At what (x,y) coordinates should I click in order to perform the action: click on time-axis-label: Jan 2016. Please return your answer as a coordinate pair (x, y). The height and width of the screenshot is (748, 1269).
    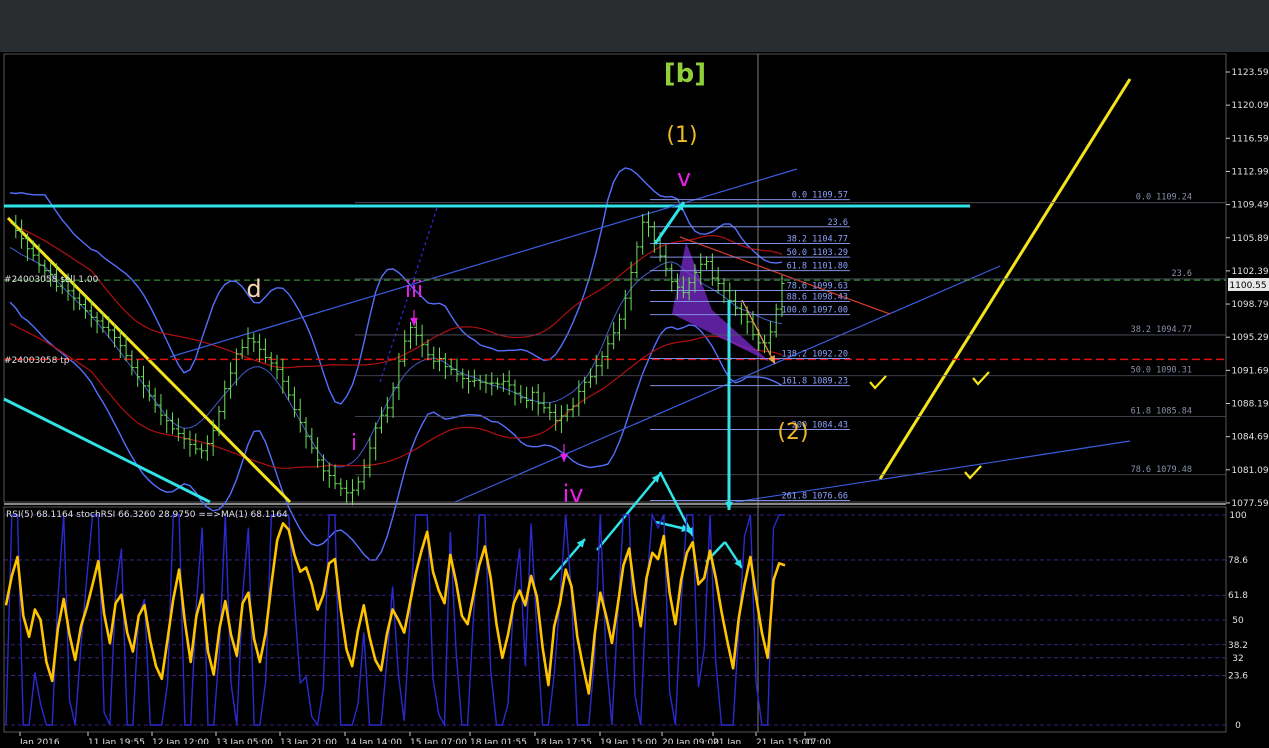
    Looking at the image, I should click on (39, 741).